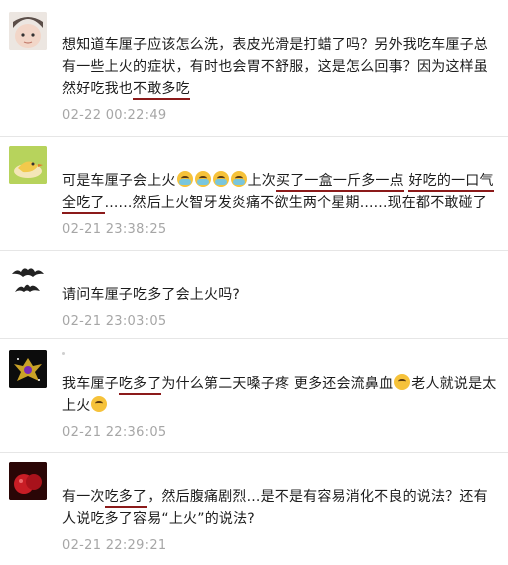 The width and height of the screenshot is (508, 565). Describe the element at coordinates (151, 295) in the screenshot. I see `comment-text-segment: 请问车厘子吃多了会上火吗?` at that location.